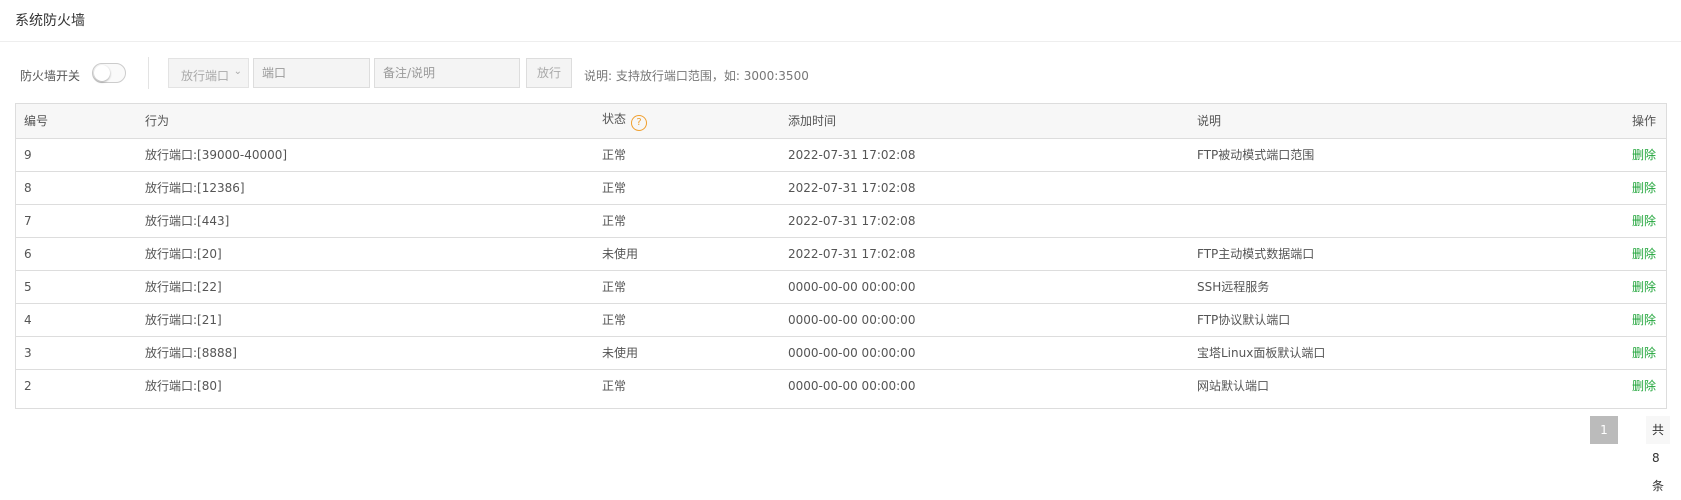 This screenshot has width=1681, height=500. Describe the element at coordinates (687, 121) in the screenshot. I see `header-status: 状态?` at that location.